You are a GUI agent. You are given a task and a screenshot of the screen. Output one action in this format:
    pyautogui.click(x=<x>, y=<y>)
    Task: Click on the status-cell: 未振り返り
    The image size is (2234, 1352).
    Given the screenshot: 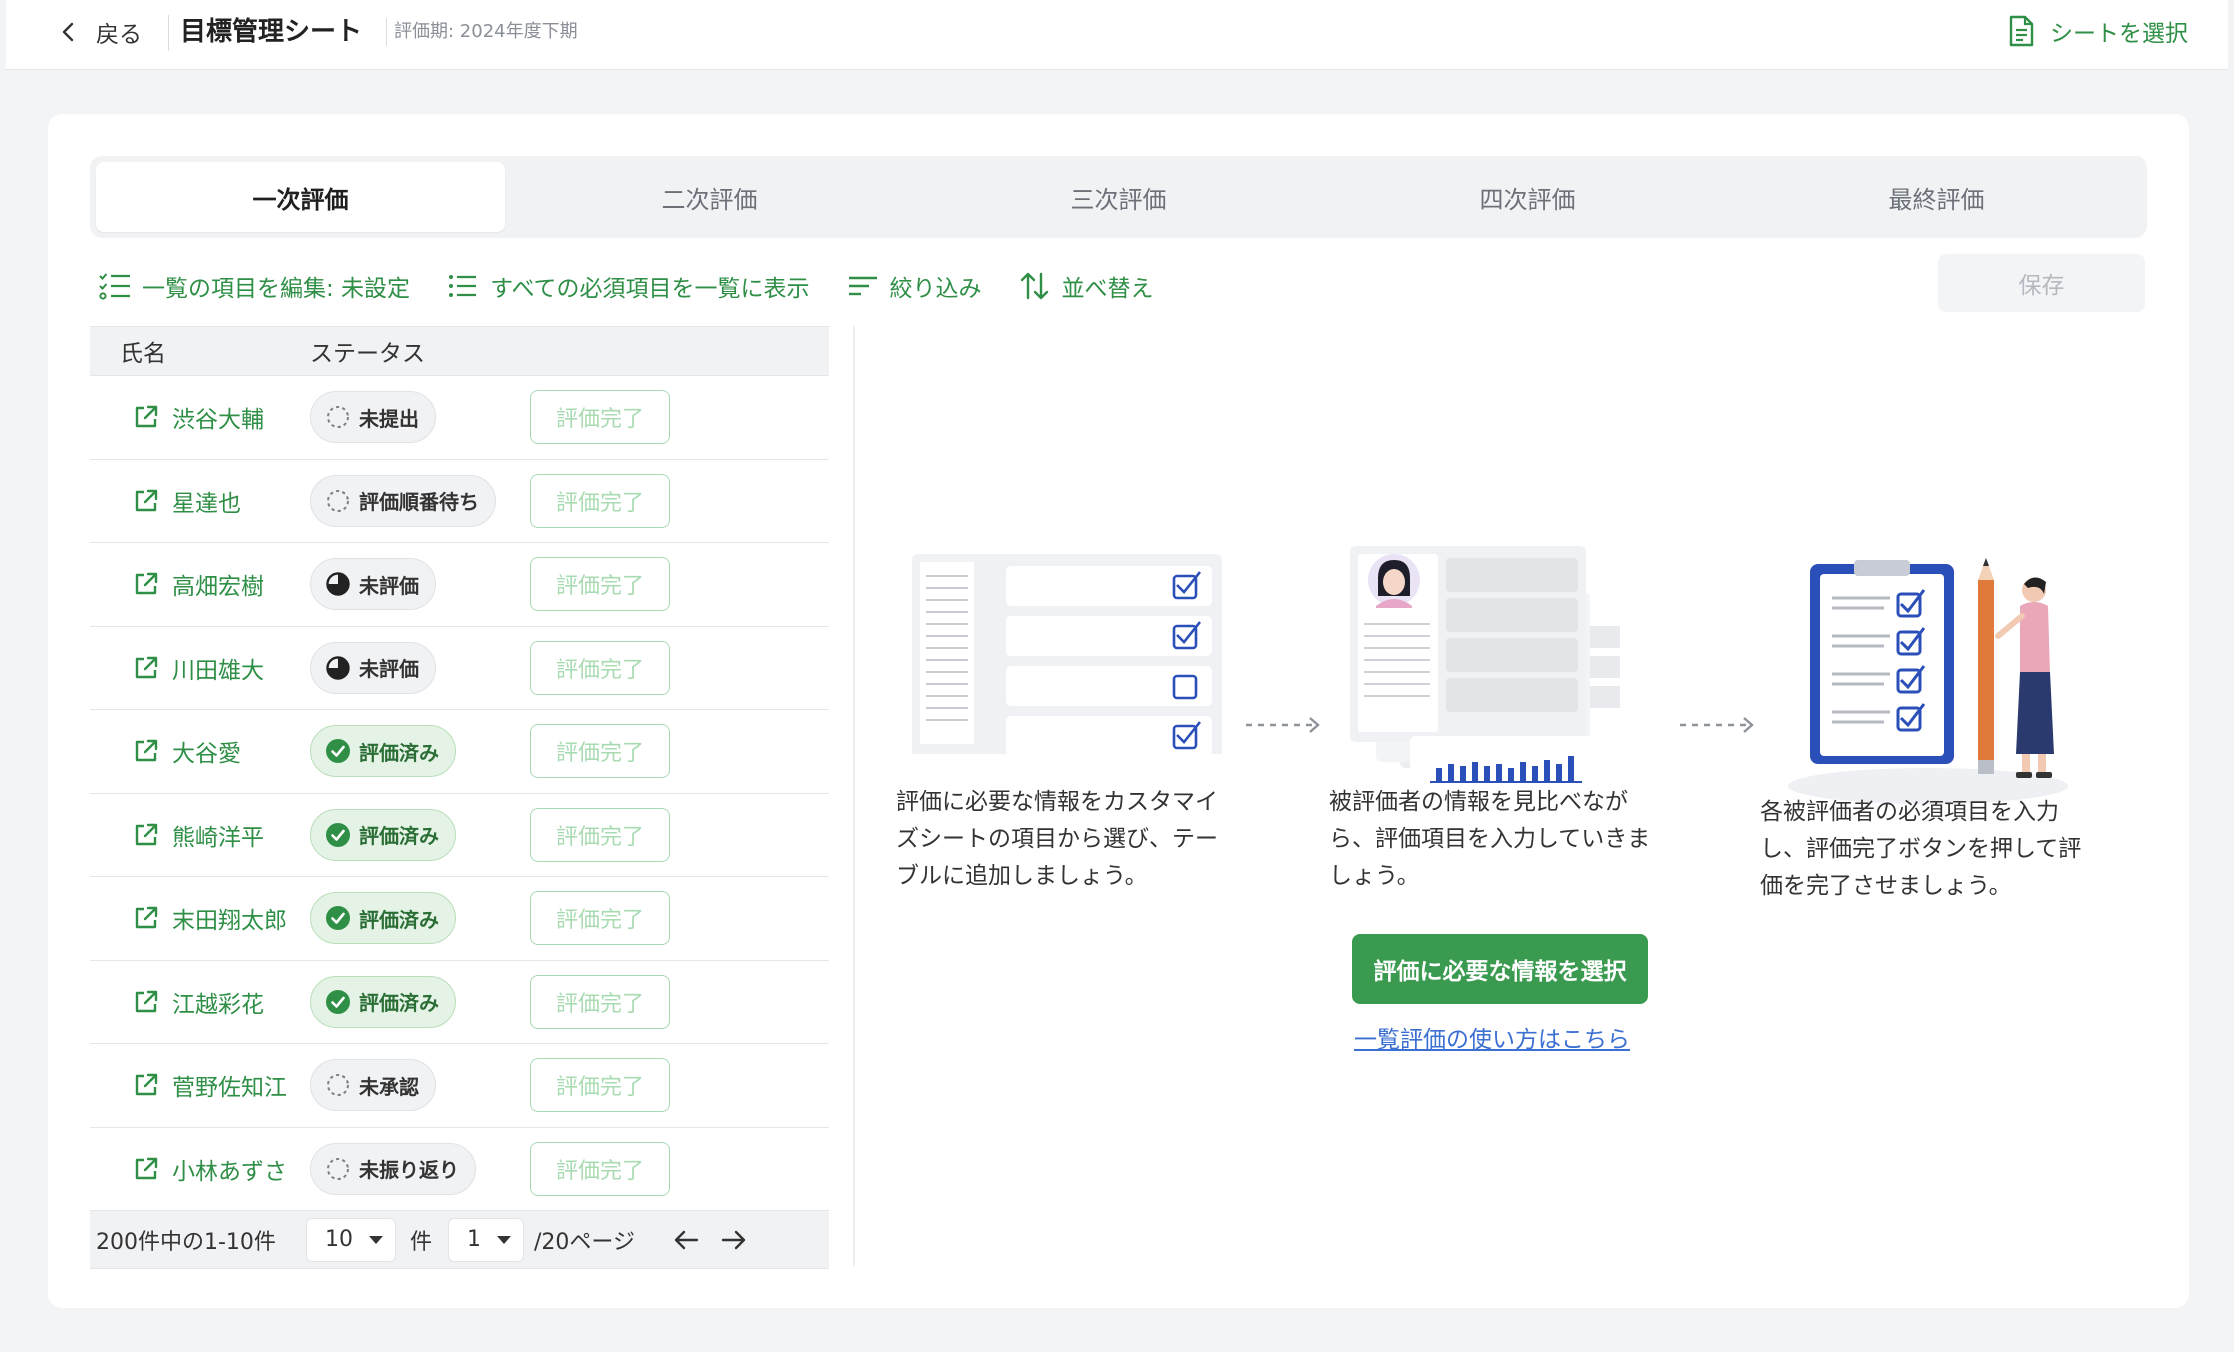 What is the action you would take?
    pyautogui.click(x=420, y=1168)
    